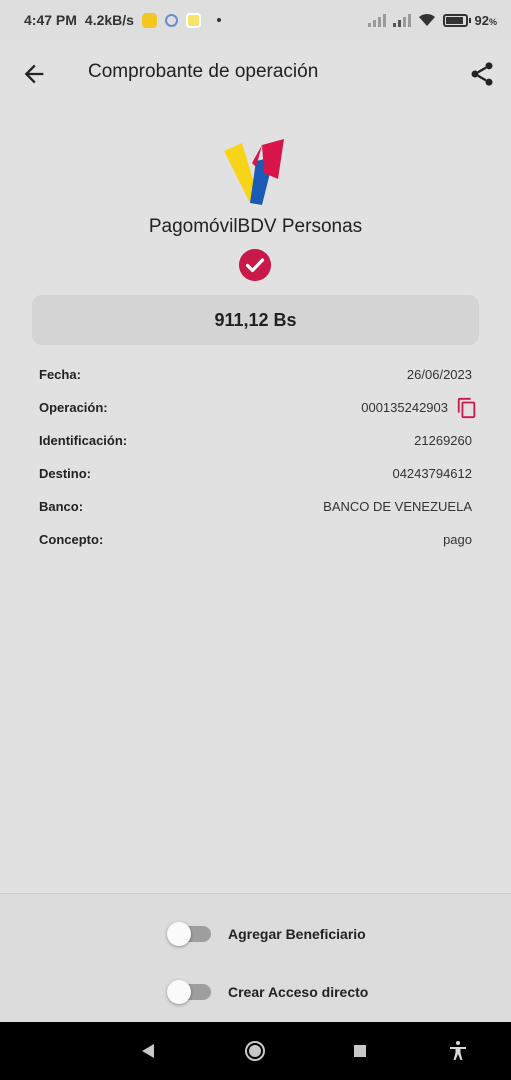  I want to click on back-triangle-icon, so click(148, 1051).